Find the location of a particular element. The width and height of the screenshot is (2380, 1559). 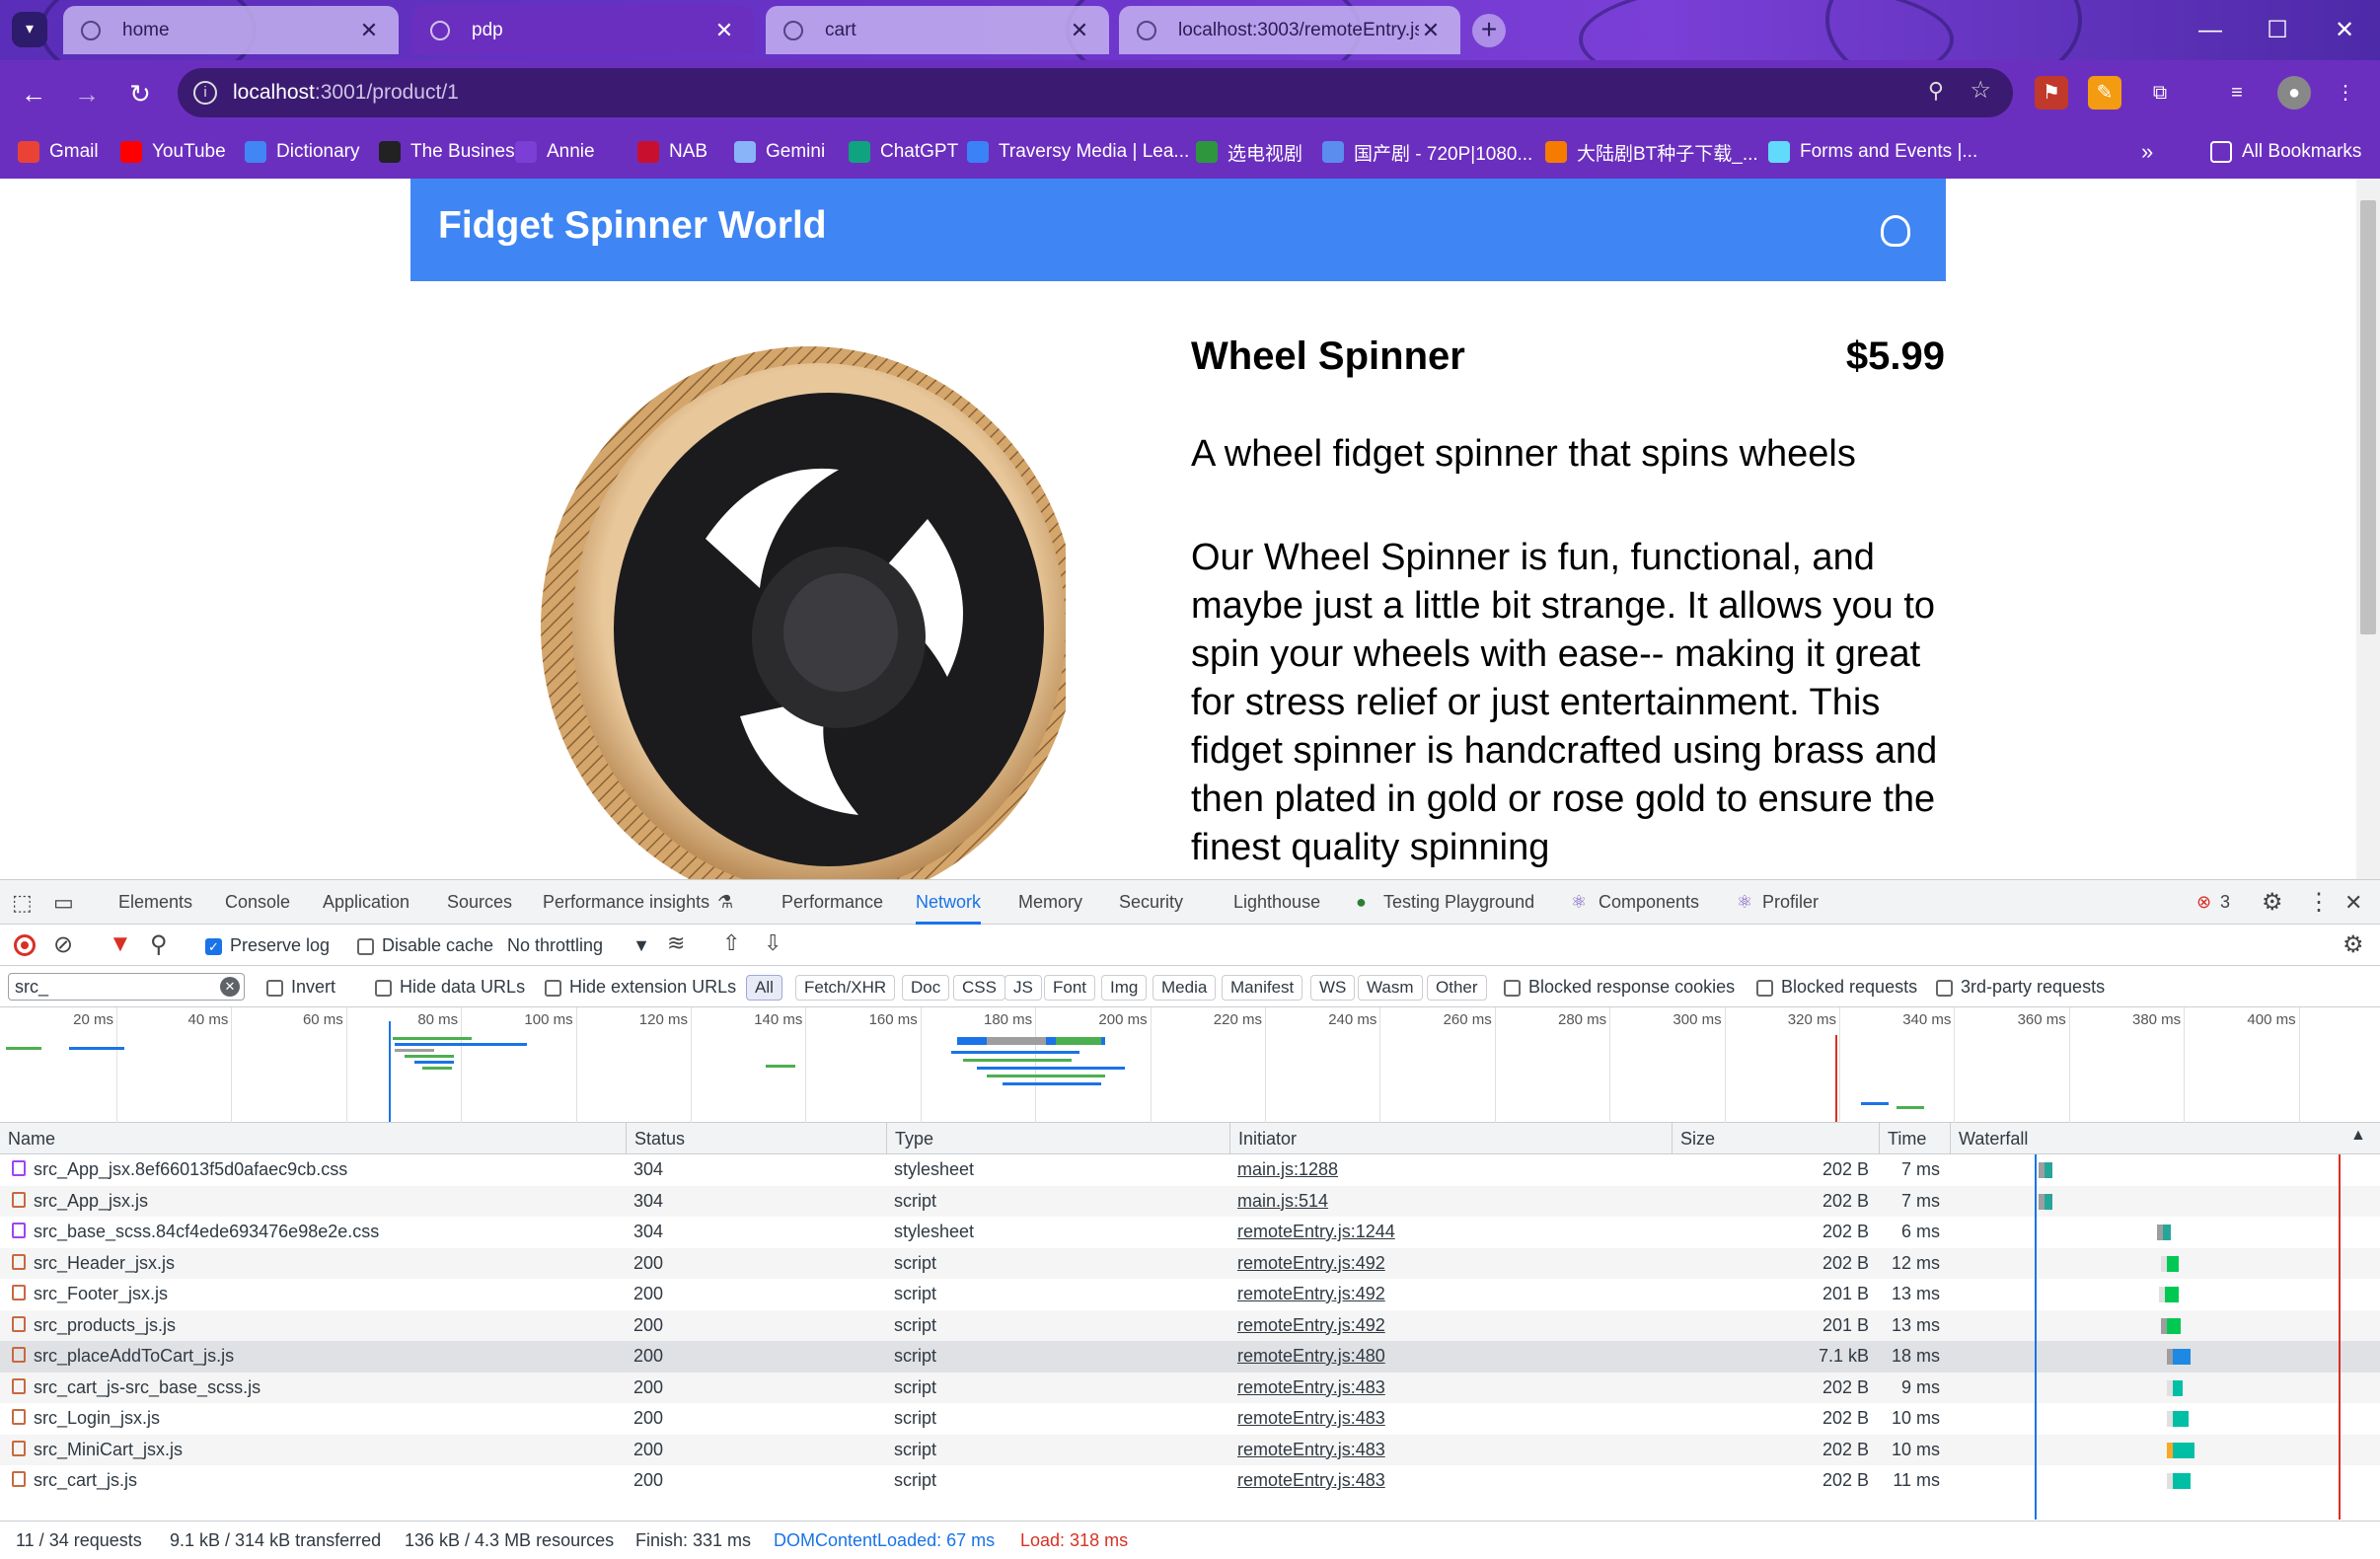

preserve-log-checkbox: ✓ Preserve log is located at coordinates (267, 945).